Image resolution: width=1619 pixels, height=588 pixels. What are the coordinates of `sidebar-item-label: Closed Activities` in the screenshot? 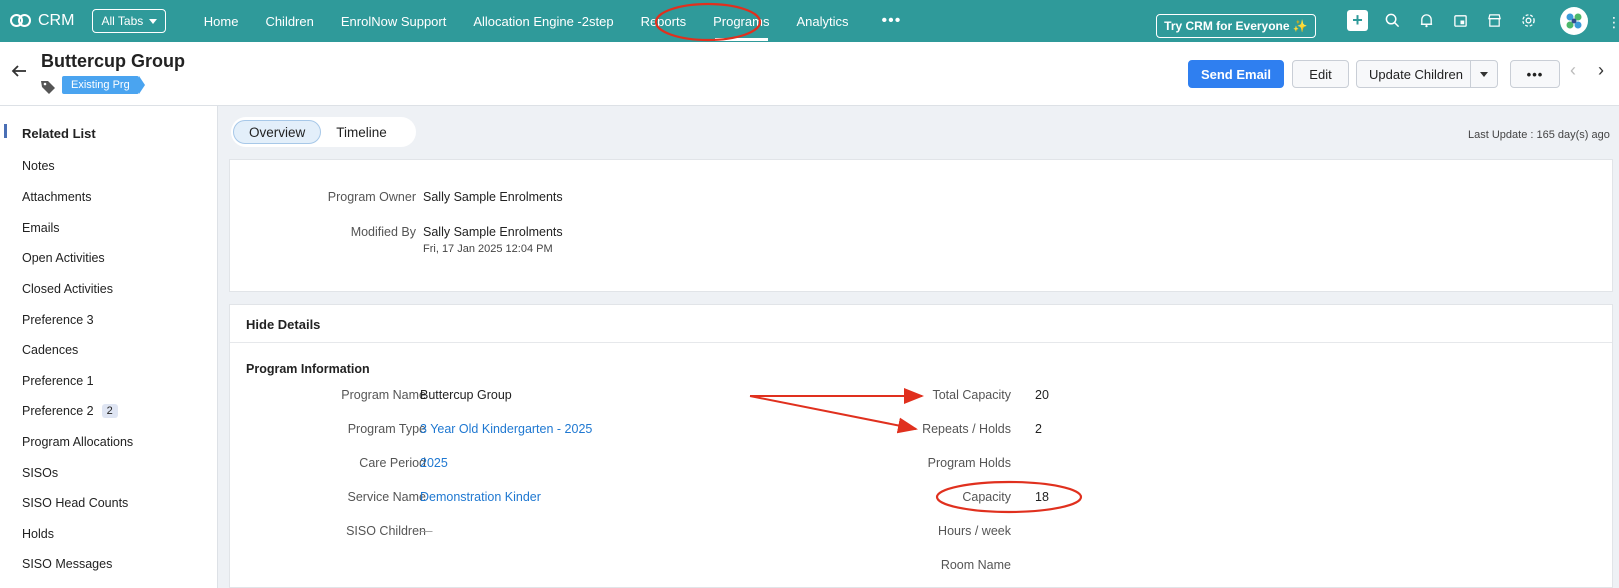 It's located at (68, 289).